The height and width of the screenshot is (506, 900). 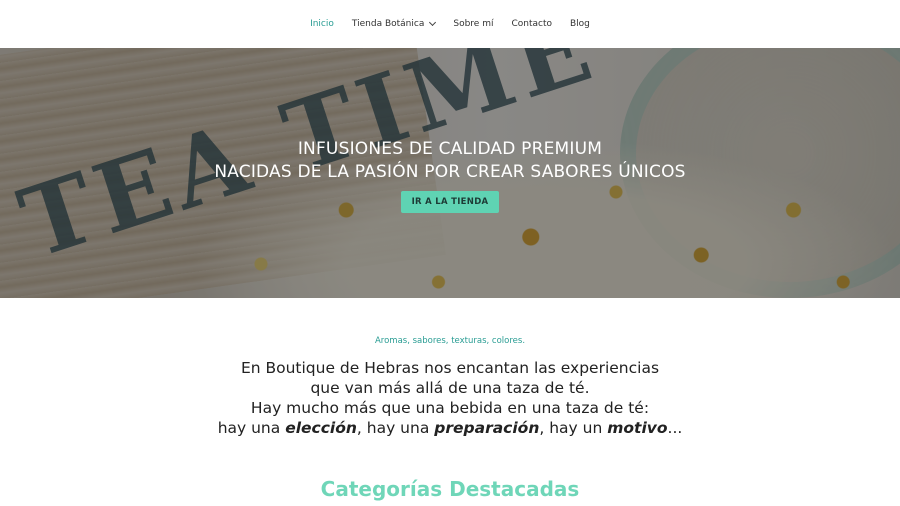 What do you see at coordinates (450, 341) in the screenshot?
I see `intro-tagline: Aromas, sabores, texturas, colores.` at bounding box center [450, 341].